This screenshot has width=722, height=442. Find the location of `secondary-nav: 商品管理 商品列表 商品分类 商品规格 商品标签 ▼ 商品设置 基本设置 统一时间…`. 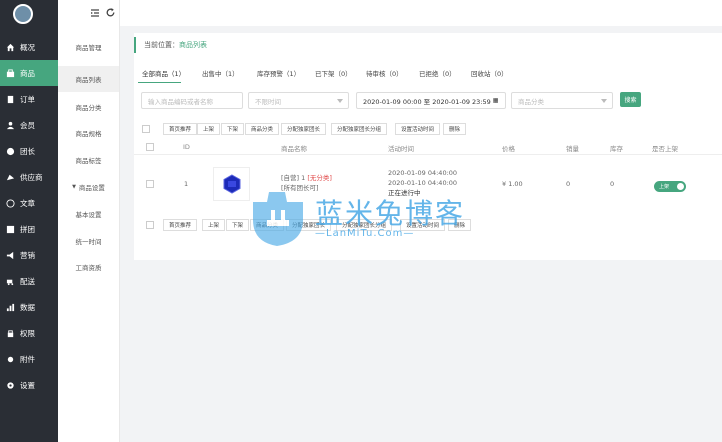

secondary-nav: 商品管理 商品列表 商品分类 商品规格 商品标签 ▼ 商品设置 基本设置 统一时间… is located at coordinates (89, 221).